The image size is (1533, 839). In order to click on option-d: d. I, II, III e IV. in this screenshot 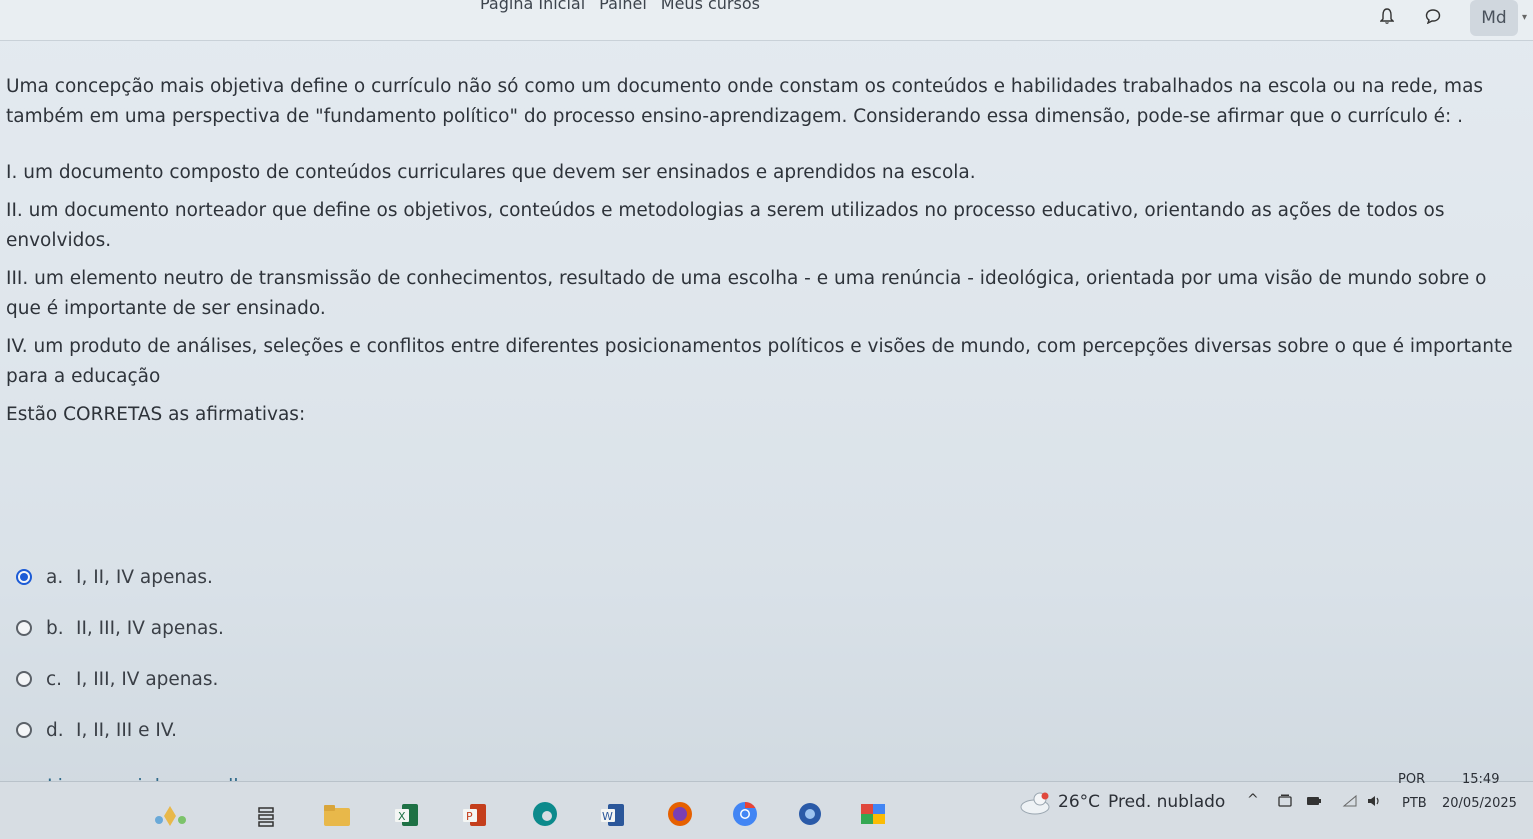, I will do `click(120, 730)`.